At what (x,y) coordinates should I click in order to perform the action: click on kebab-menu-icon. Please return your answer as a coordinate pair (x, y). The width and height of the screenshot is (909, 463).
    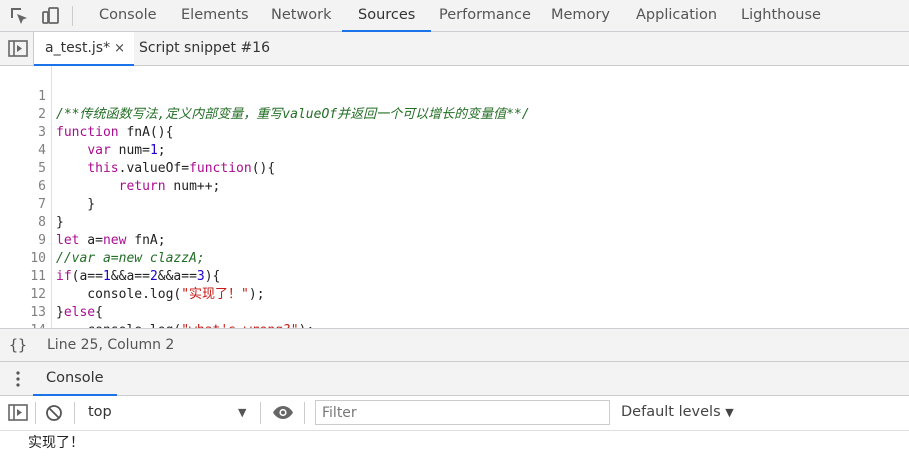
    Looking at the image, I should click on (18, 379).